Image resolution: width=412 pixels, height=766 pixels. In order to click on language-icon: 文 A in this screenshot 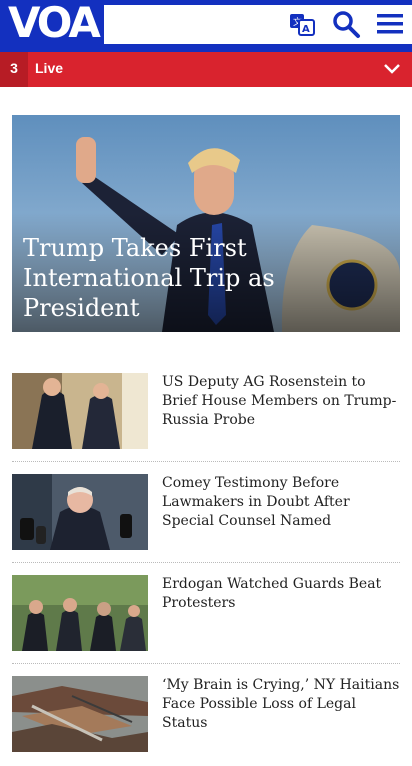, I will do `click(302, 24)`.